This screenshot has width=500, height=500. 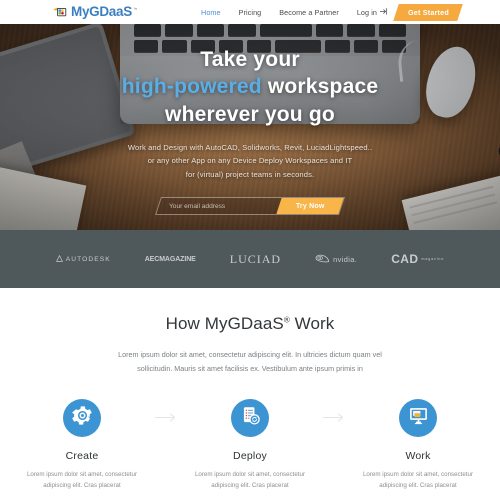 What do you see at coordinates (59, 259) in the screenshot?
I see `autodesk-a-icon` at bounding box center [59, 259].